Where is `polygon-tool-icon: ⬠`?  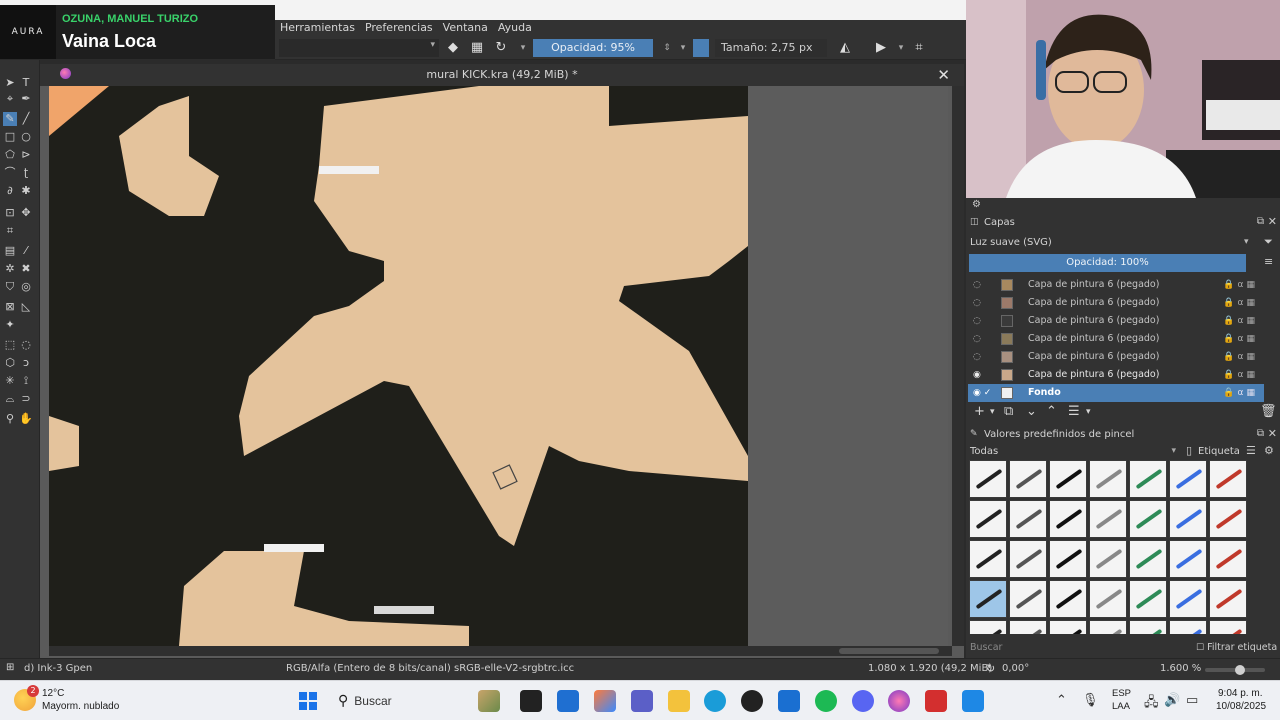
polygon-tool-icon: ⬠ is located at coordinates (10, 155).